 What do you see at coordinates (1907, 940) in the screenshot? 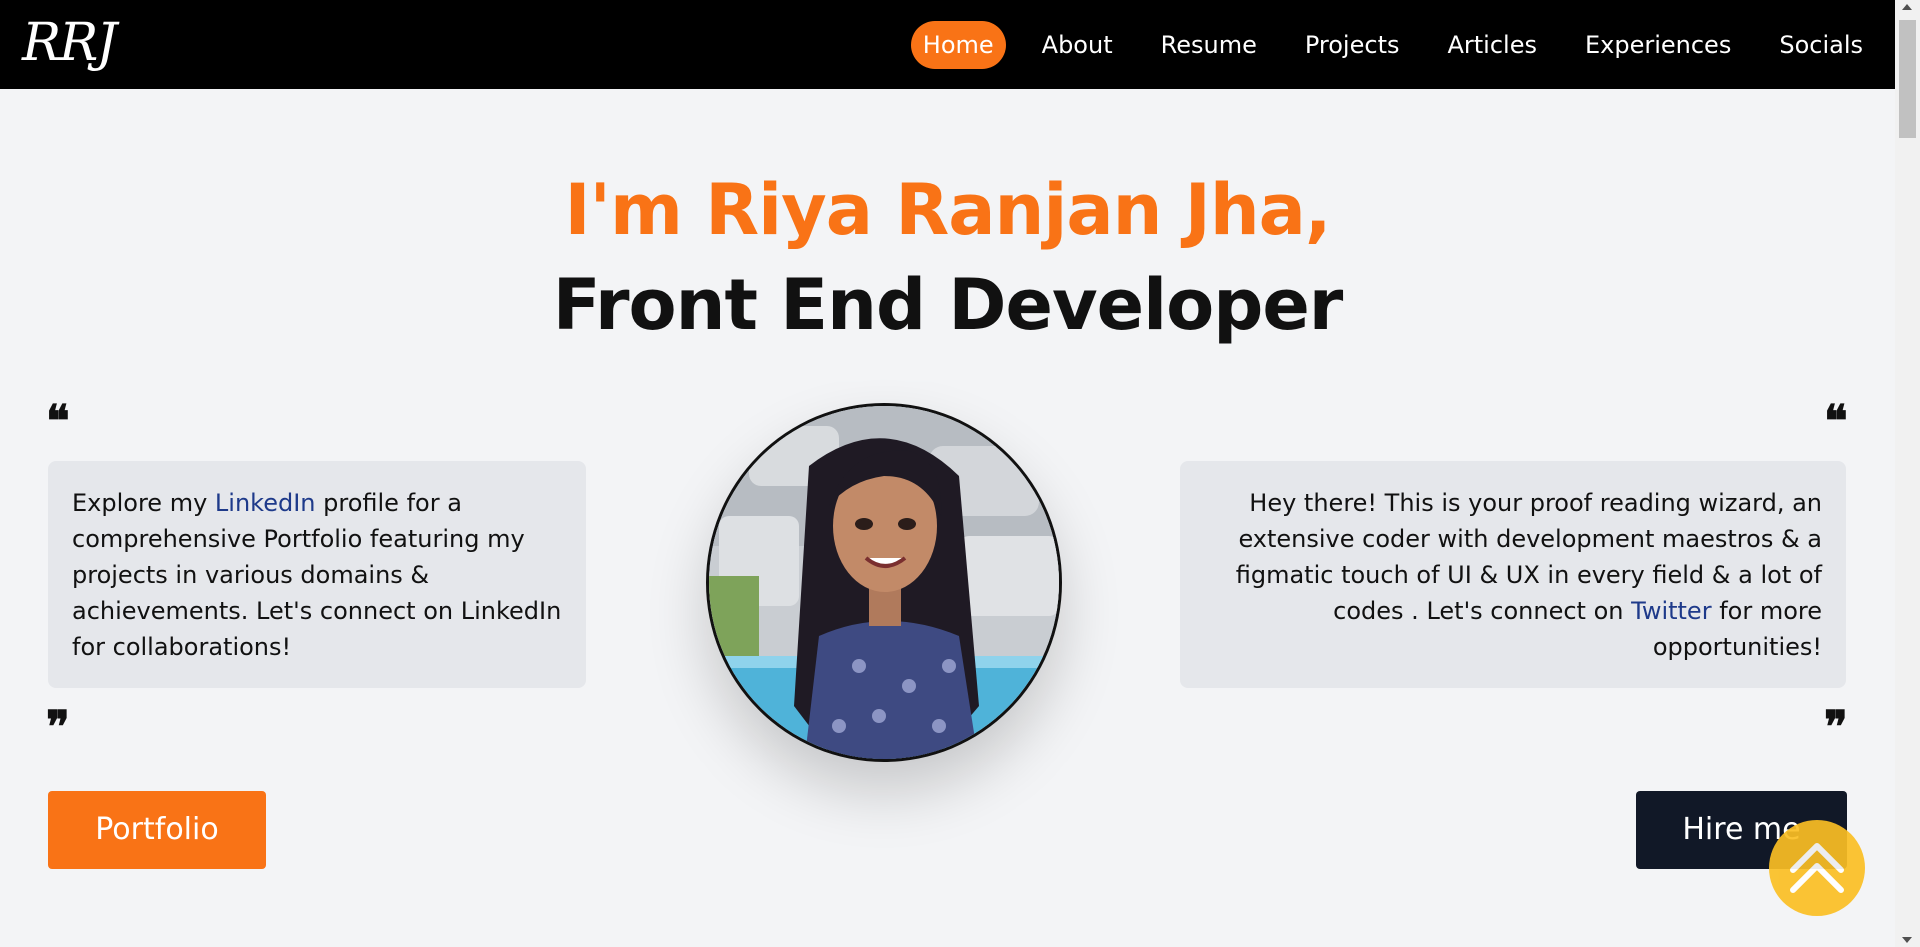
I see `scroll-down-icon` at bounding box center [1907, 940].